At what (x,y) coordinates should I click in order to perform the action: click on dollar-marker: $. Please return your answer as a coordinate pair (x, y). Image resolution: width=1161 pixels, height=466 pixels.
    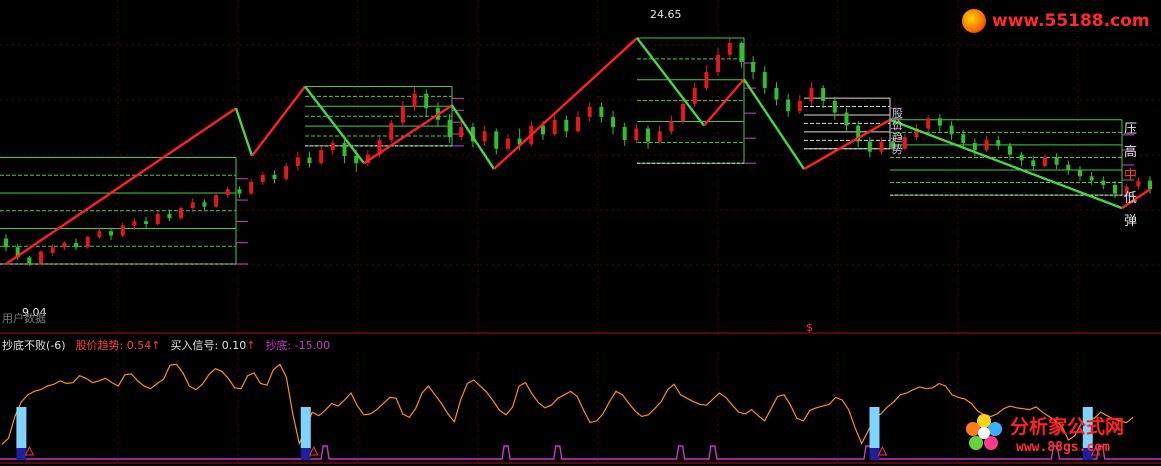
    Looking at the image, I should click on (809, 327).